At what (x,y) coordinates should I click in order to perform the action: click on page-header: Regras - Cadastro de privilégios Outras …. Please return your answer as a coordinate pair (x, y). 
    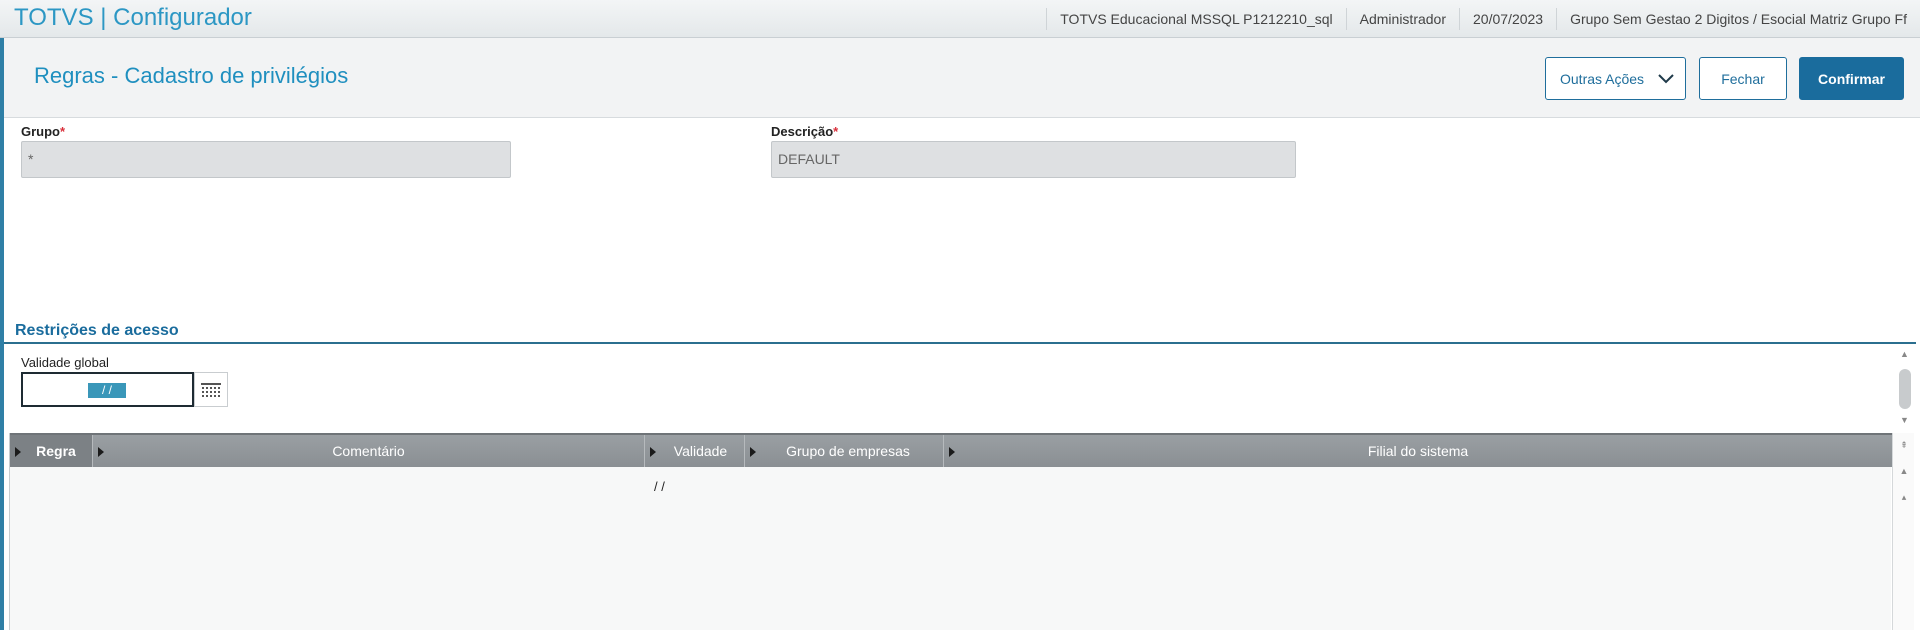
    Looking at the image, I should click on (962, 78).